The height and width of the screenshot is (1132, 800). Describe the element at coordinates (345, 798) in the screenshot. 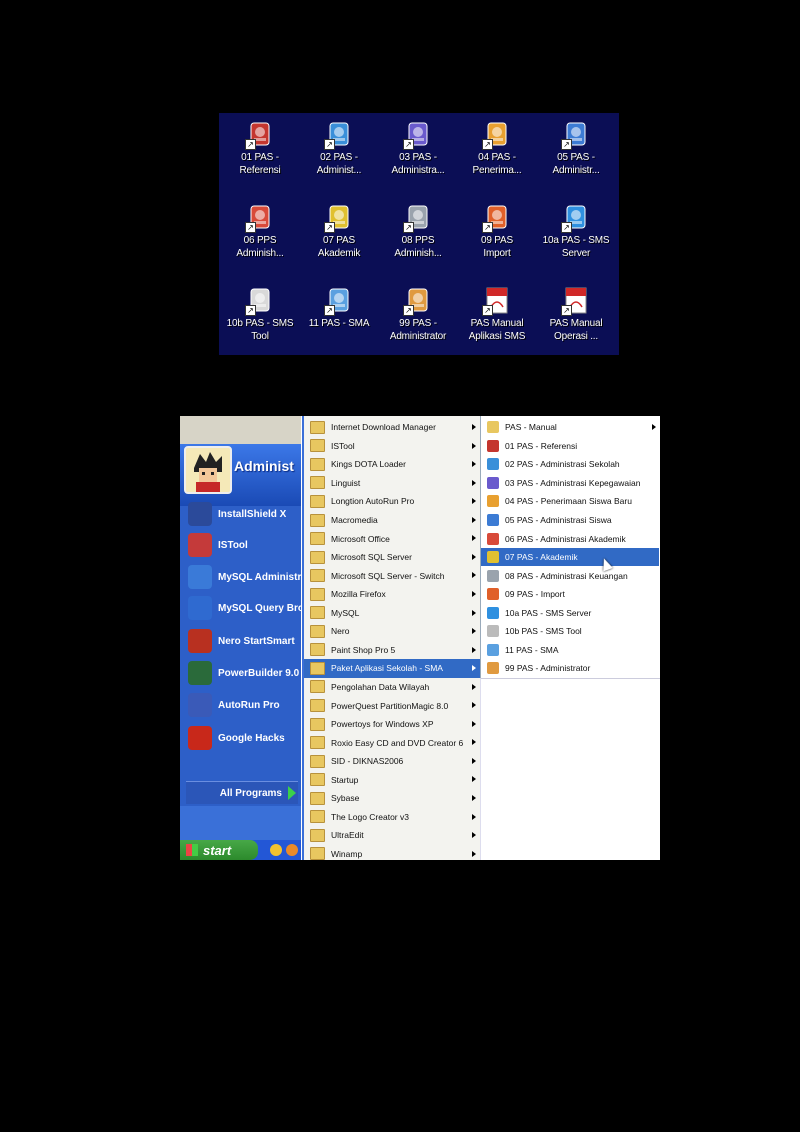

I see `program-folder-label: Sybase` at that location.